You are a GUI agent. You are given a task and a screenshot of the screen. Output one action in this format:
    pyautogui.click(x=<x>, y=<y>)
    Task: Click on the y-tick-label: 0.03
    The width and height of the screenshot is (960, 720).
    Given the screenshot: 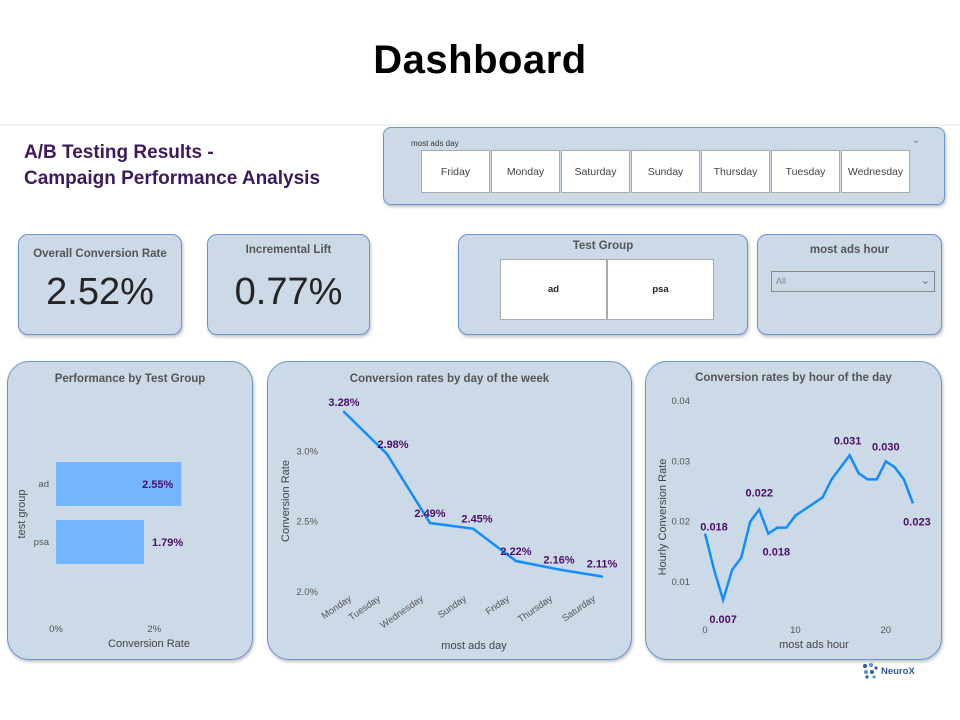 What is the action you would take?
    pyautogui.click(x=681, y=461)
    